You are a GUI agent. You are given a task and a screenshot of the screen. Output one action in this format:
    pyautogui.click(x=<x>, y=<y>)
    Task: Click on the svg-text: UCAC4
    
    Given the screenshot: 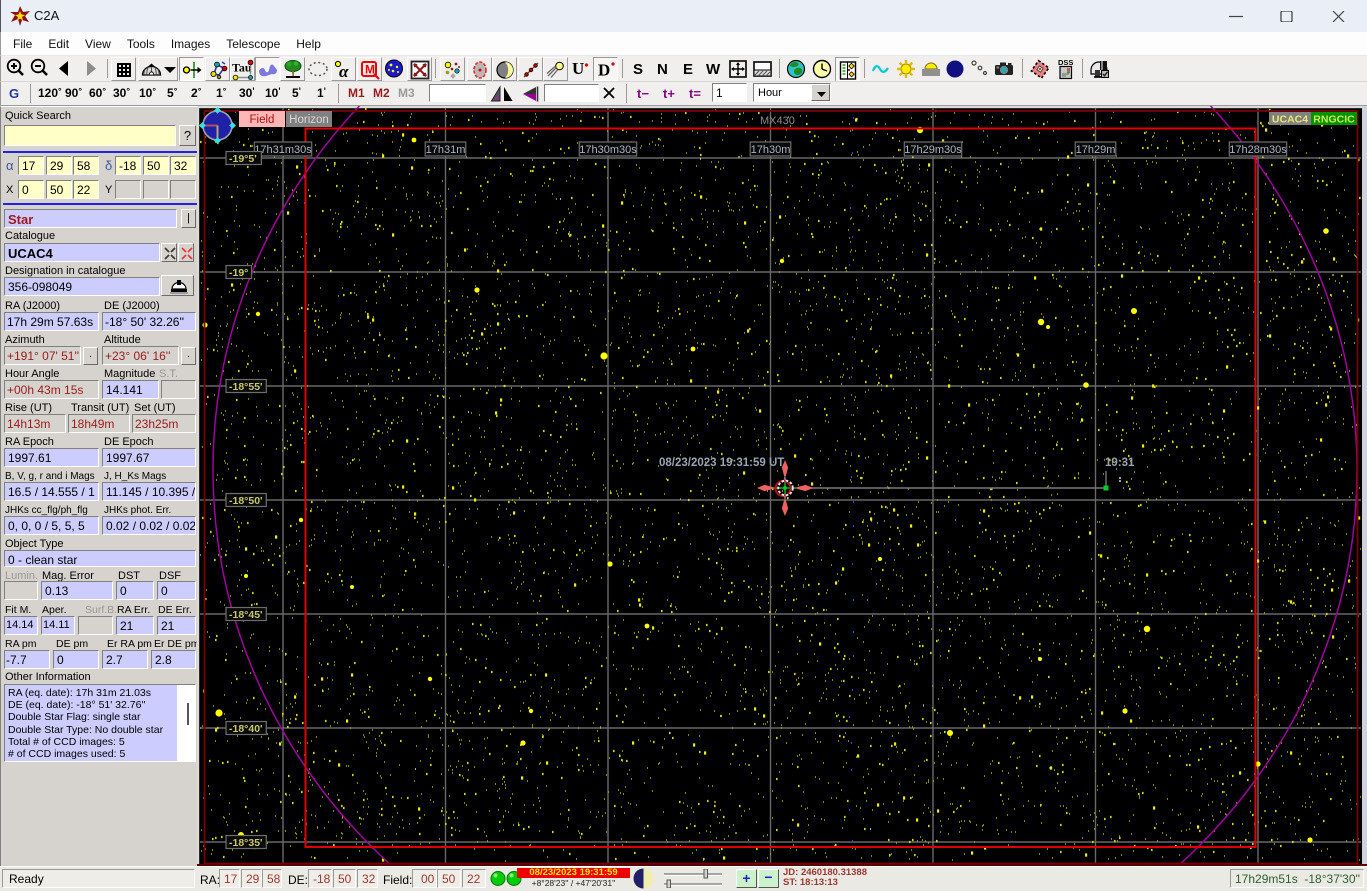 What is the action you would take?
    pyautogui.click(x=1290, y=120)
    